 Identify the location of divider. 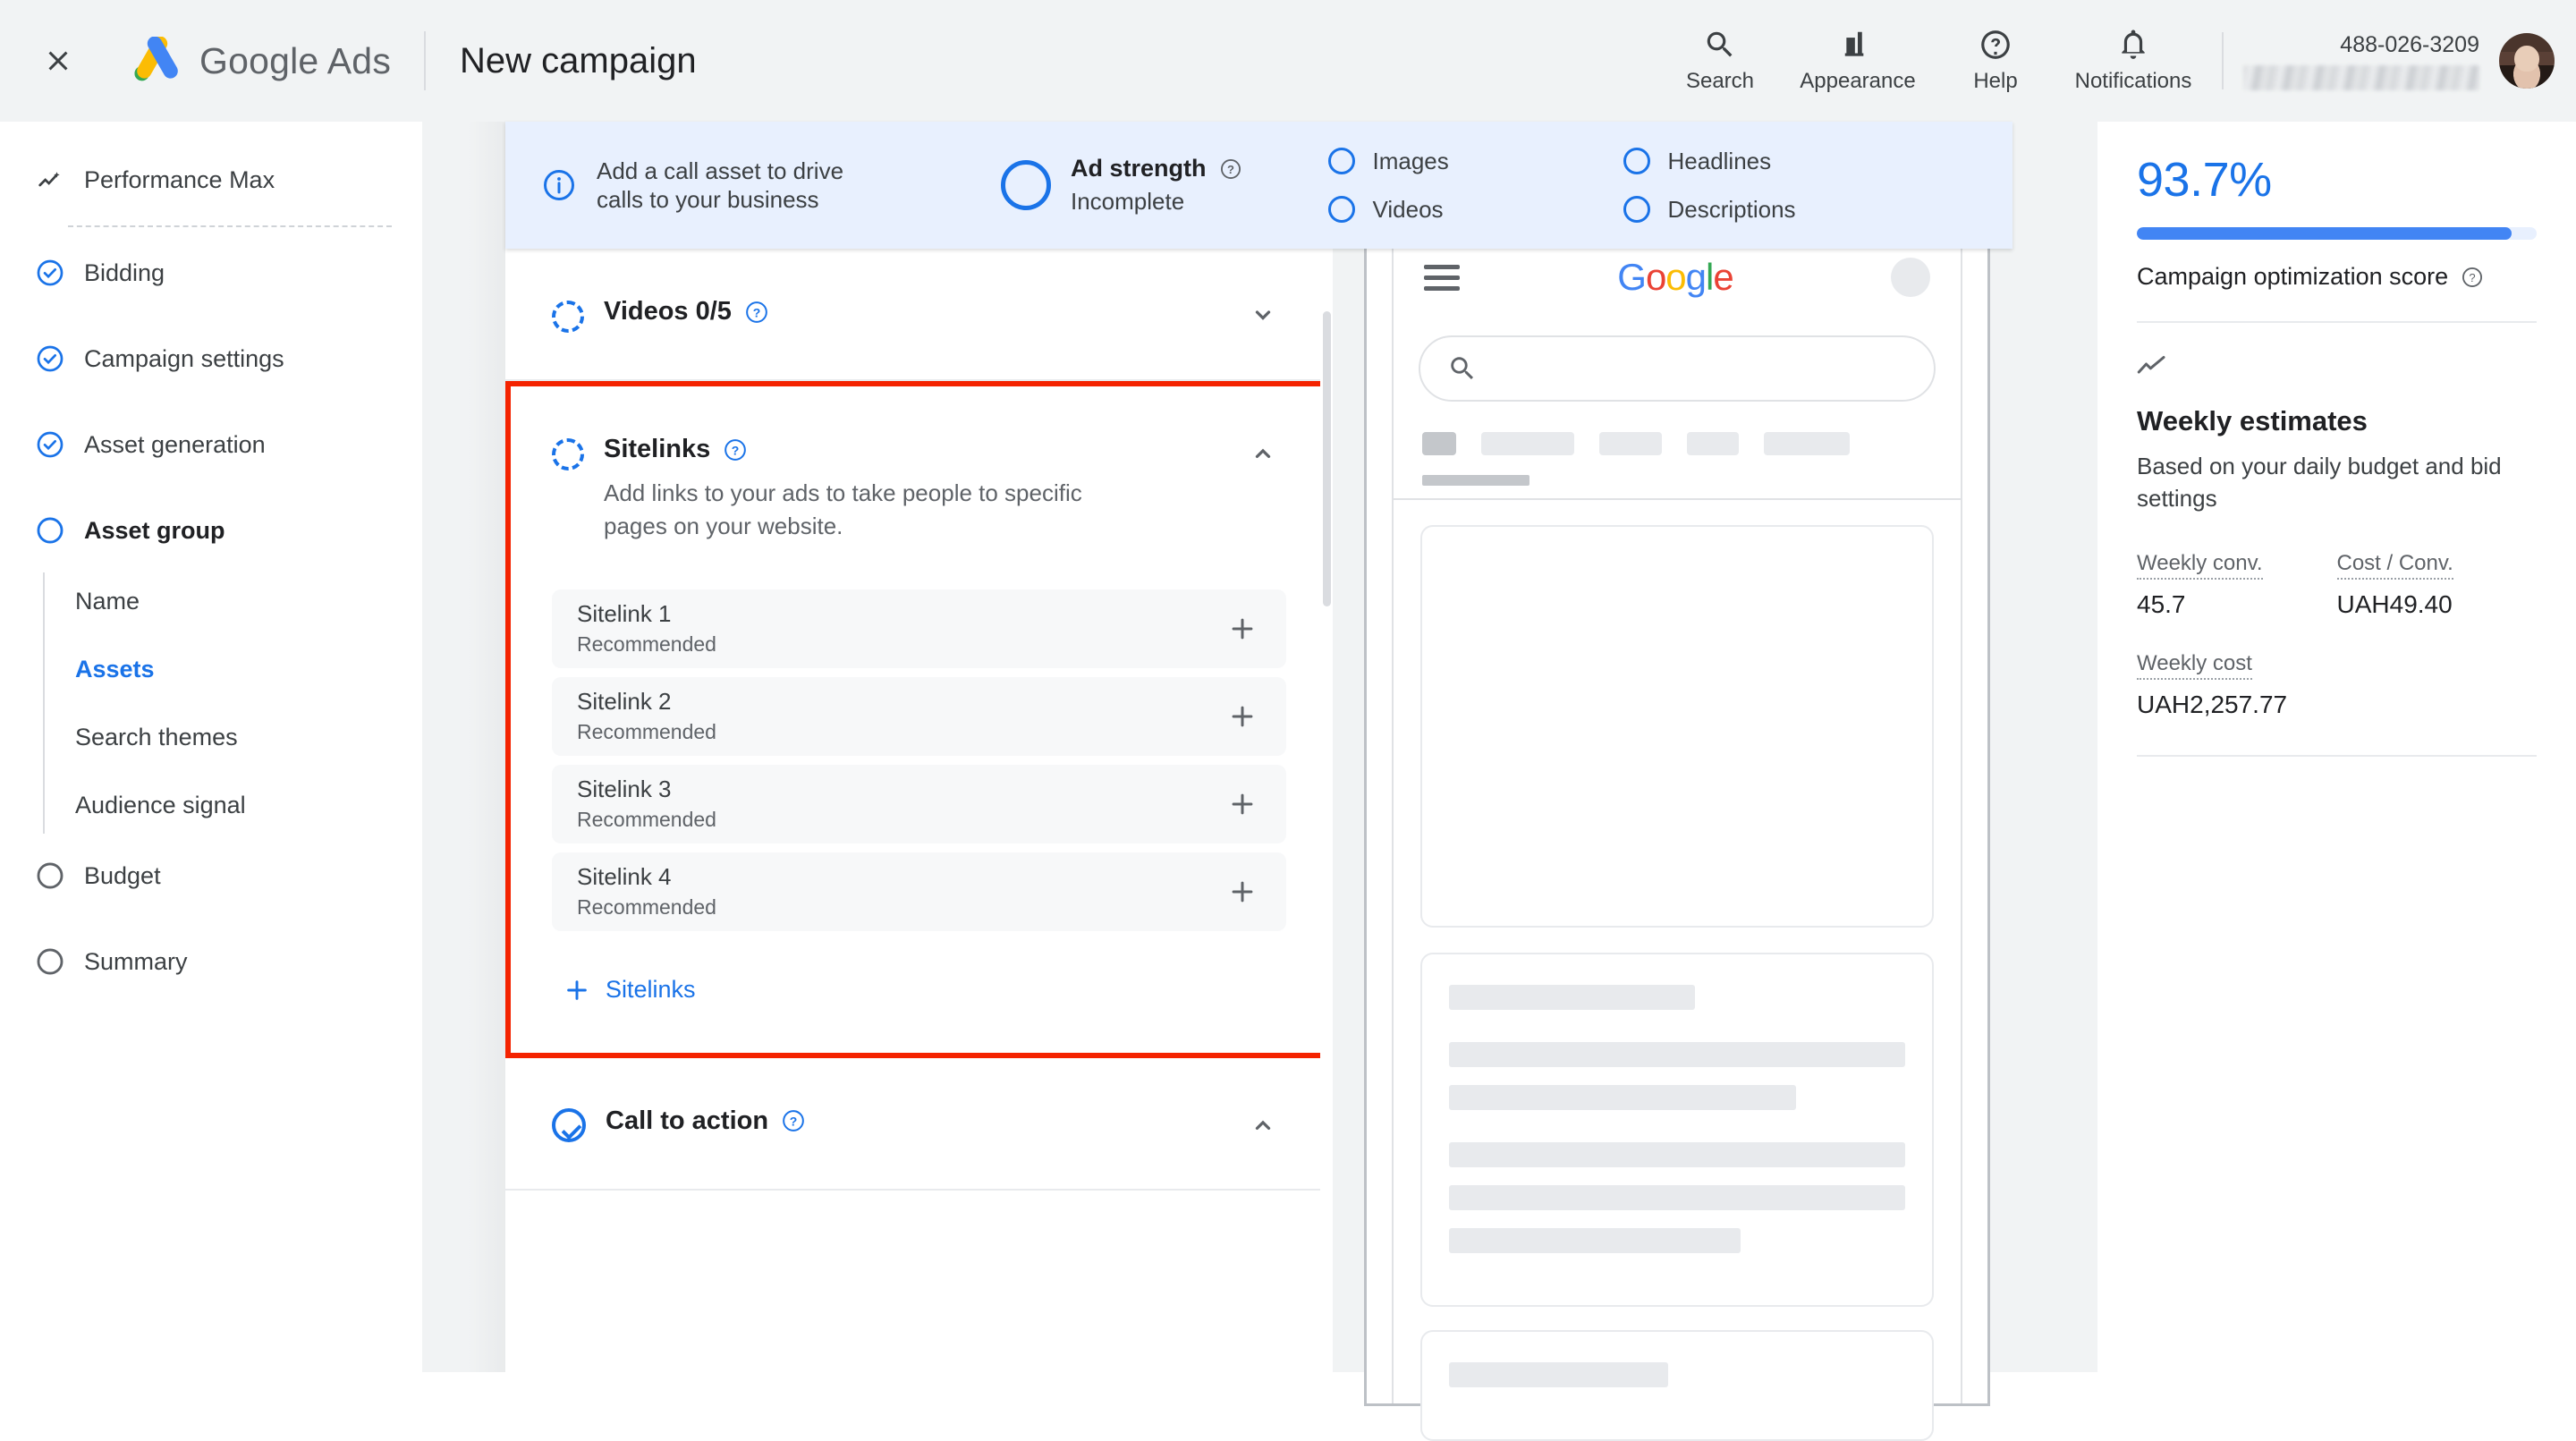
(2337, 755).